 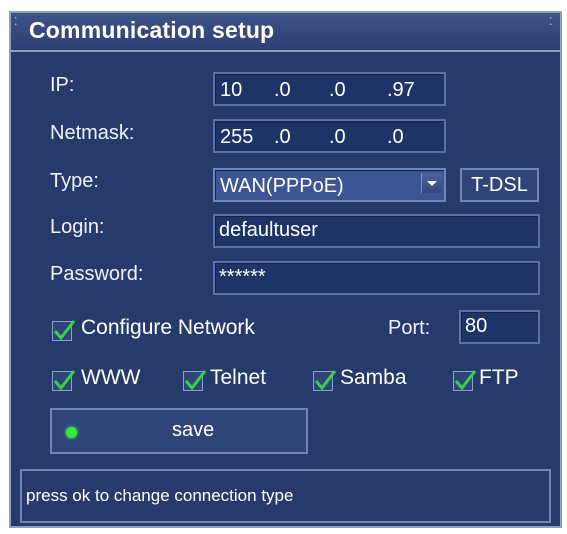 I want to click on window-title: Communication setup, so click(x=152, y=30).